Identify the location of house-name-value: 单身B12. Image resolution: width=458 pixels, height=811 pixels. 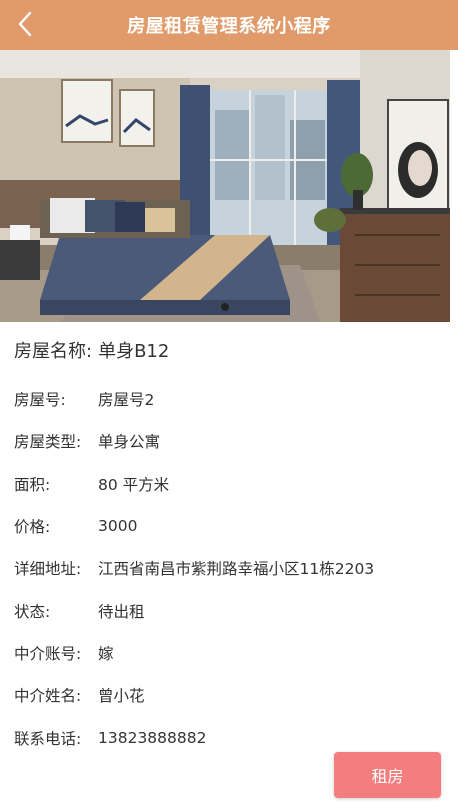
(134, 351).